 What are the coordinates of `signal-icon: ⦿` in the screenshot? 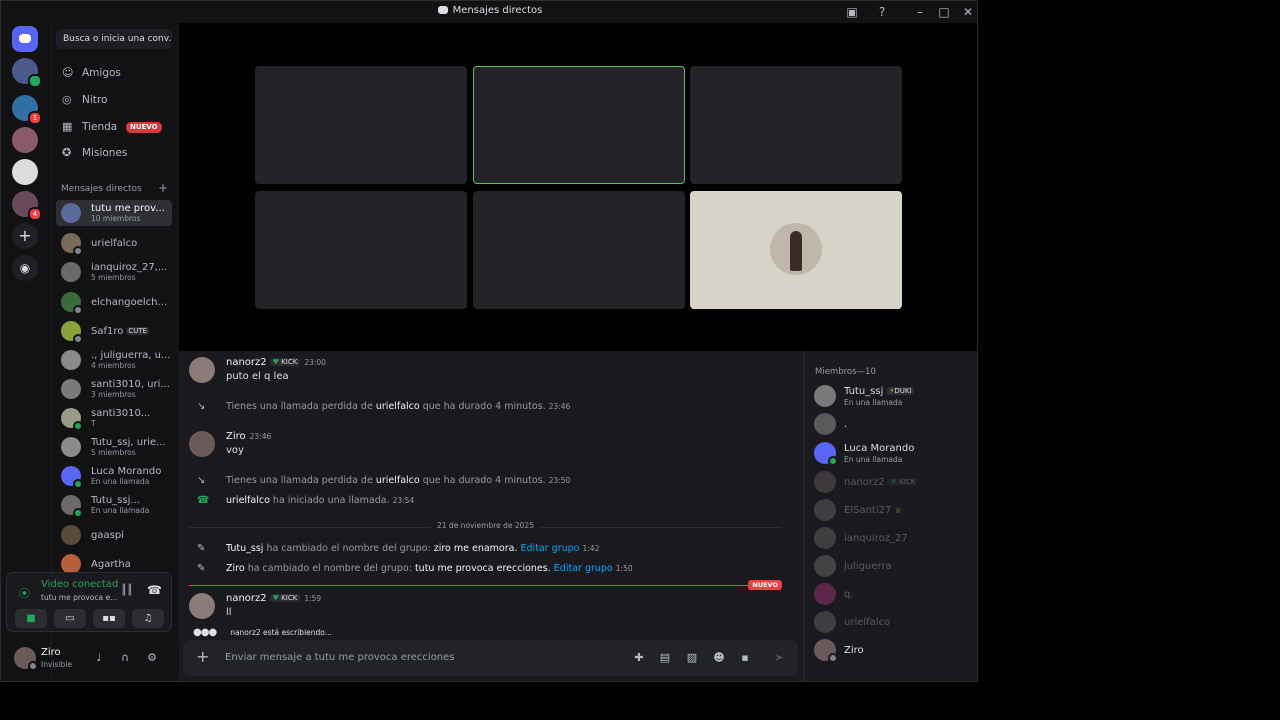 It's located at (24, 593).